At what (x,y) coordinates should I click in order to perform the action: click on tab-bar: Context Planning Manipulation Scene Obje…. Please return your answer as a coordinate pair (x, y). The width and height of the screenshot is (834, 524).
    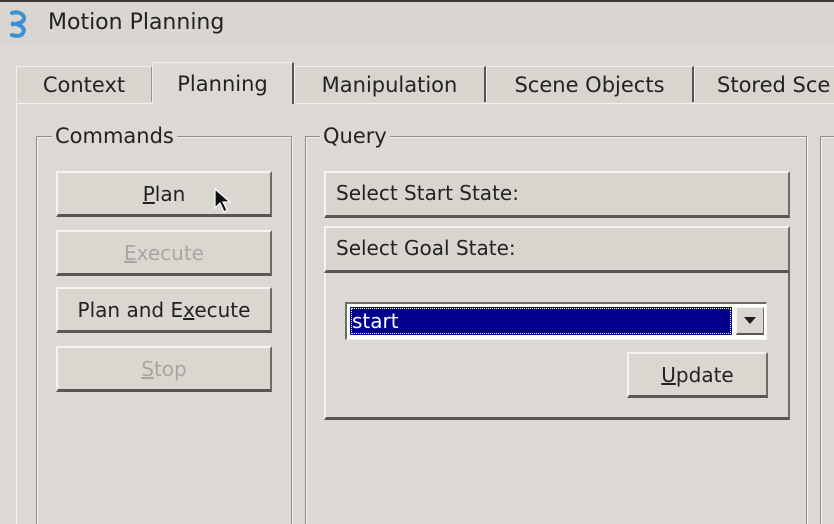
    Looking at the image, I should click on (417, 83).